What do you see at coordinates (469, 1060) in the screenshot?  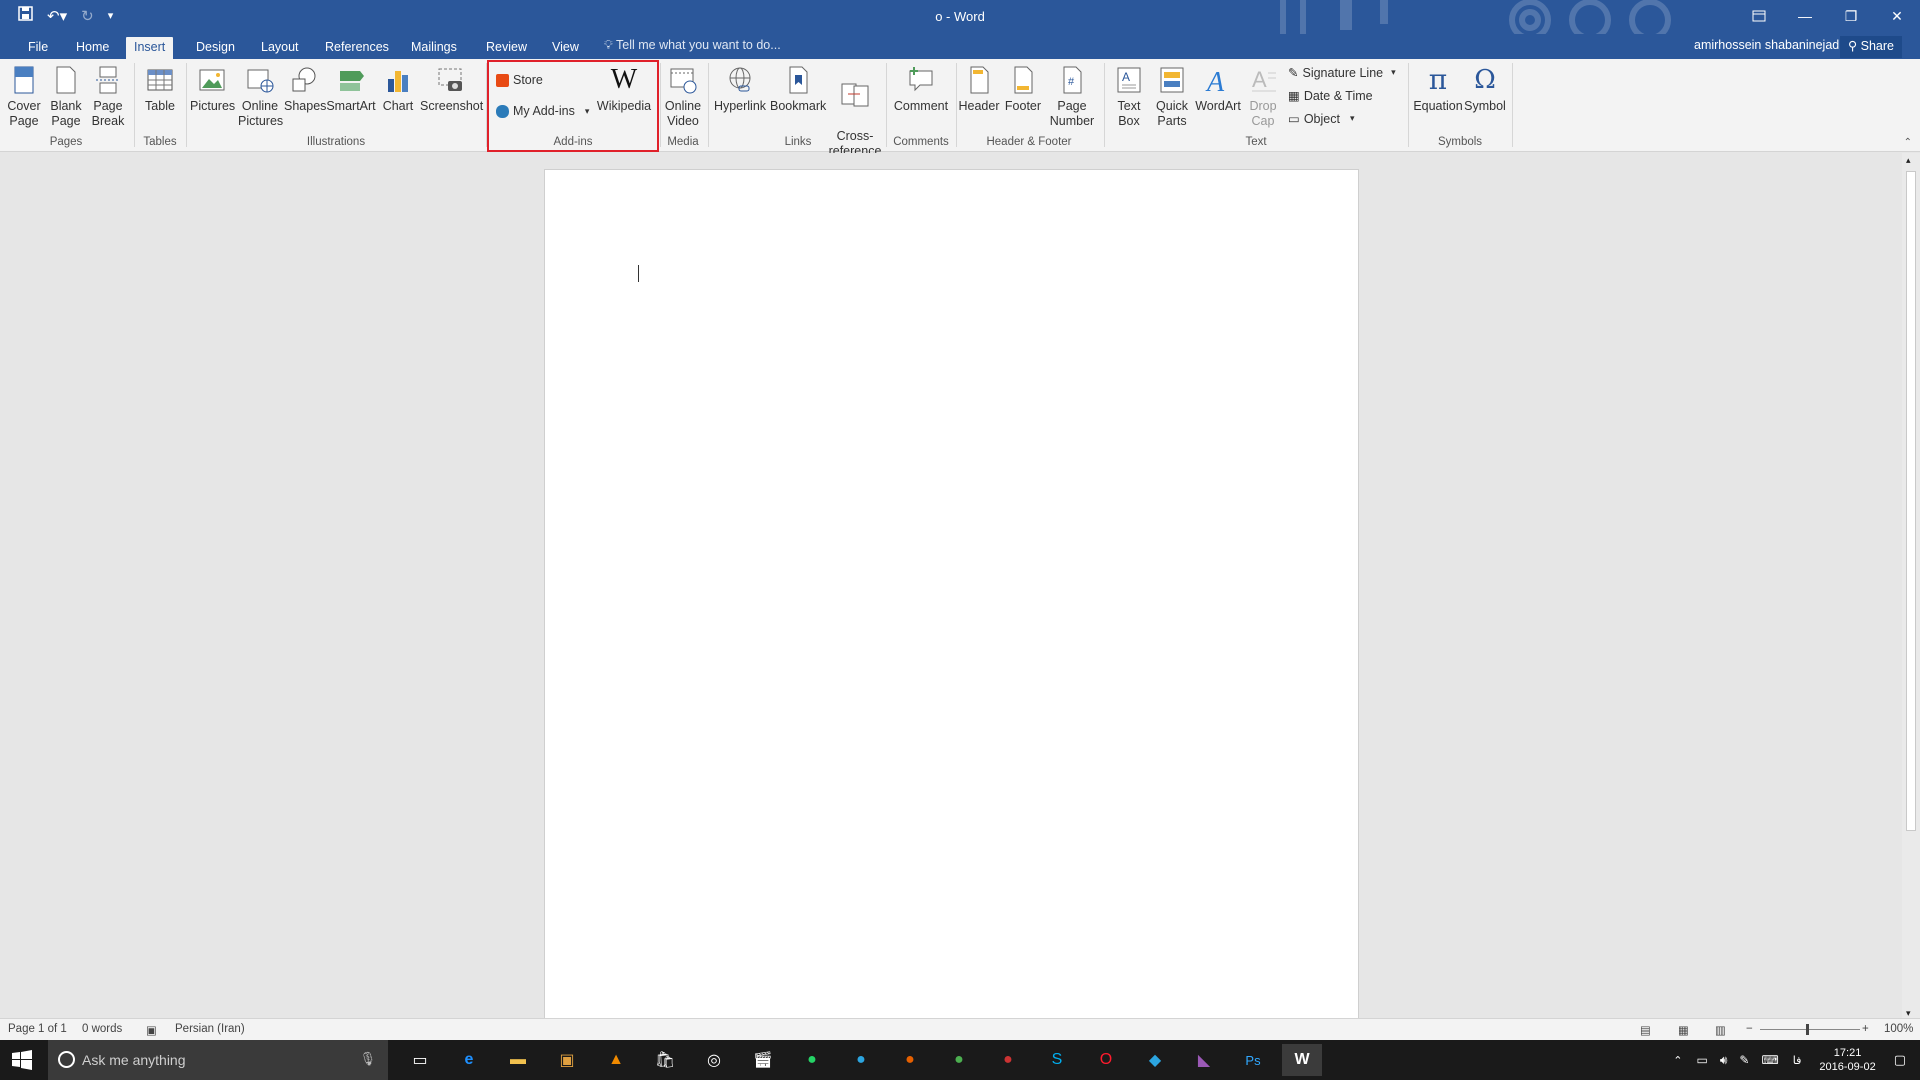 I see `edge-icon: e` at bounding box center [469, 1060].